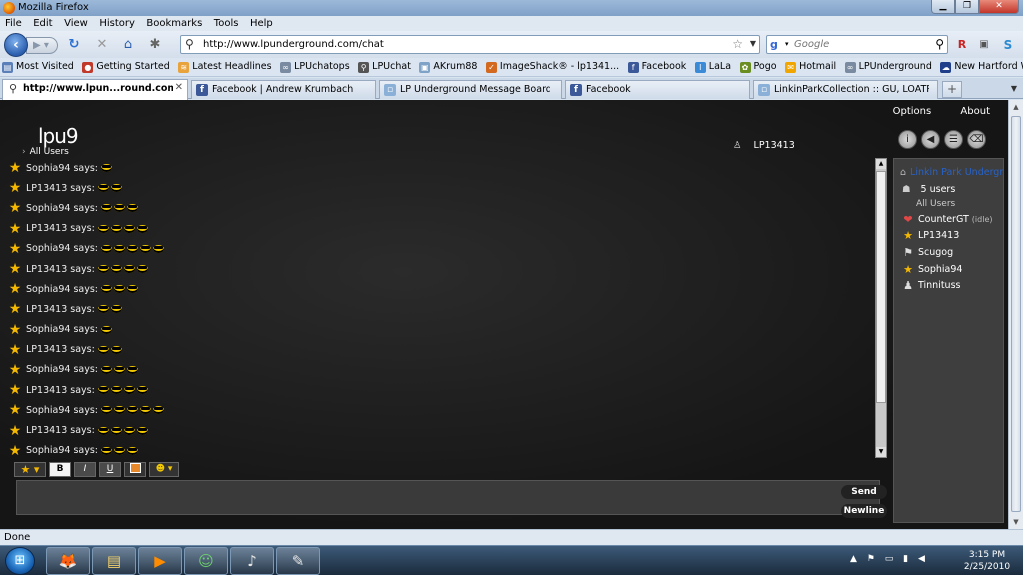  What do you see at coordinates (135, 469) in the screenshot?
I see `color-picker-button` at bounding box center [135, 469].